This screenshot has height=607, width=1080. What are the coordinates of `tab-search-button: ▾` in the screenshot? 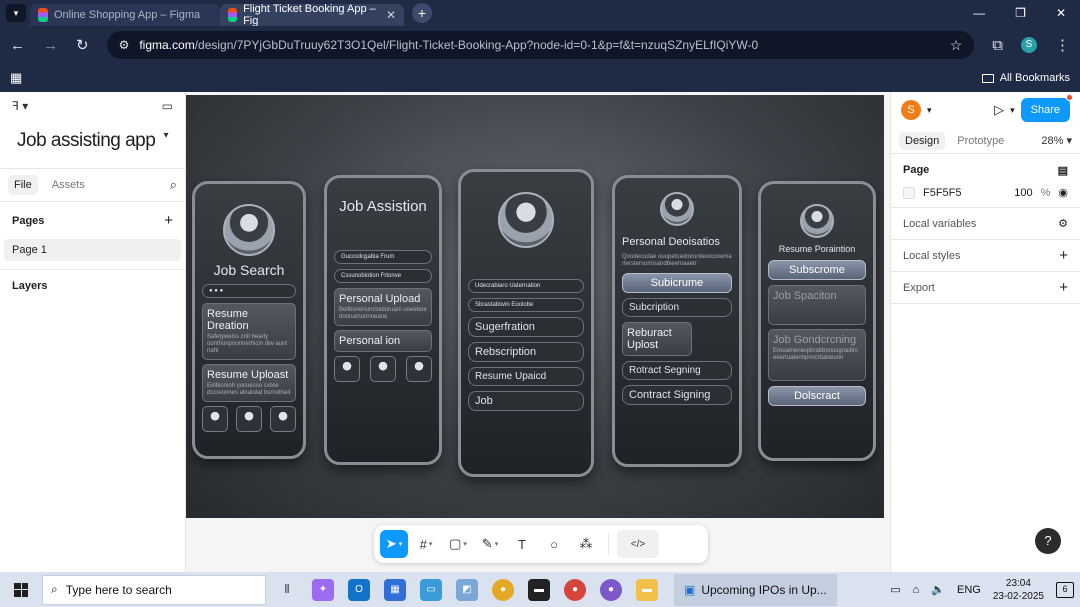 It's located at (16, 13).